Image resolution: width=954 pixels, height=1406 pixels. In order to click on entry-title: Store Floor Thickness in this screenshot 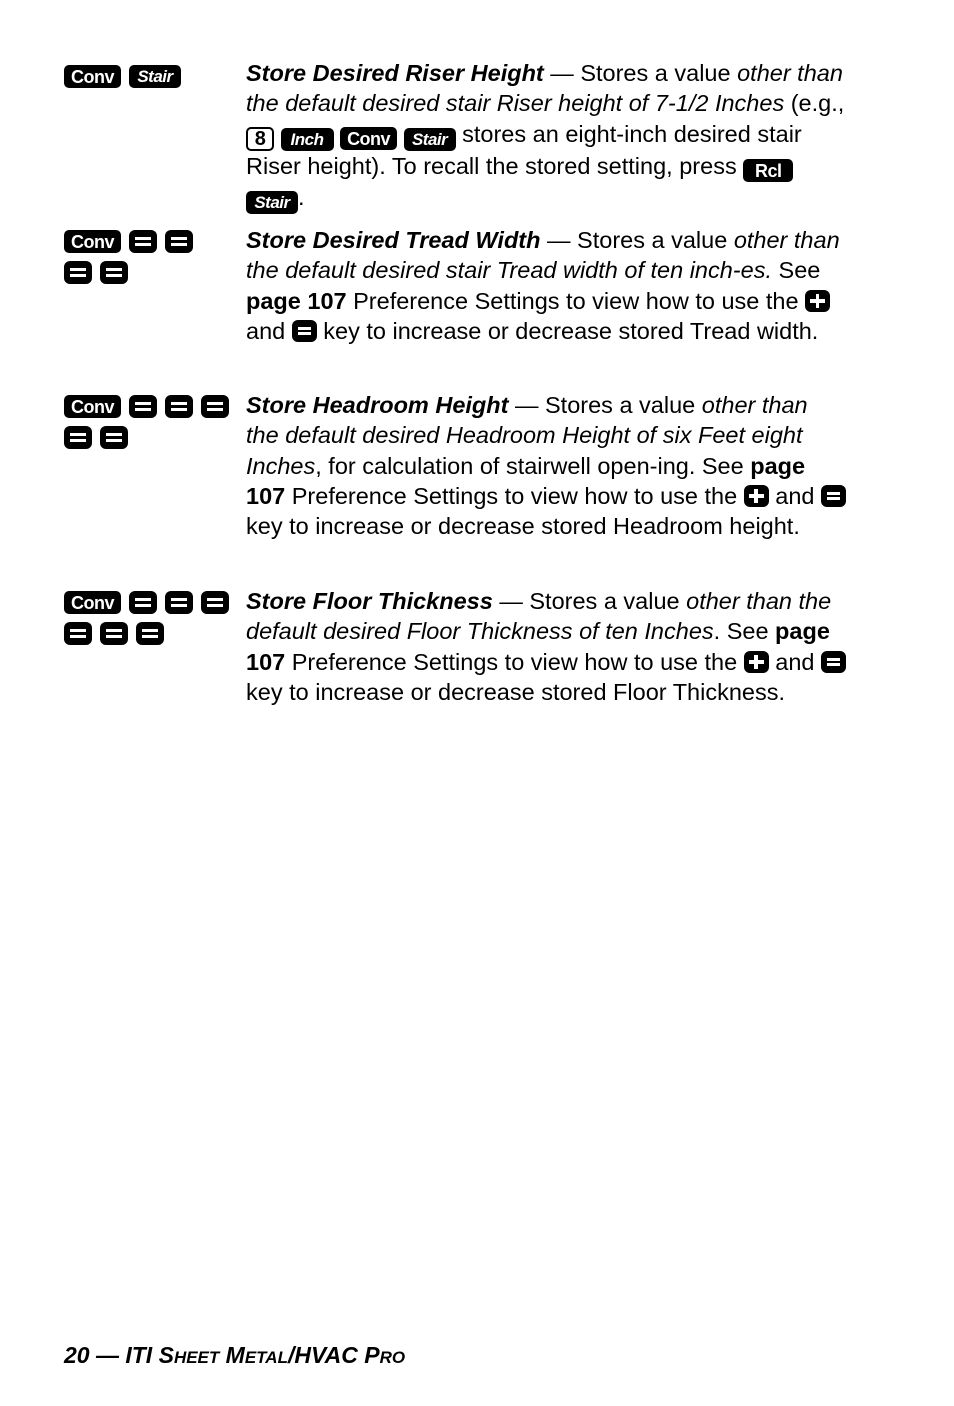, I will do `click(369, 601)`.